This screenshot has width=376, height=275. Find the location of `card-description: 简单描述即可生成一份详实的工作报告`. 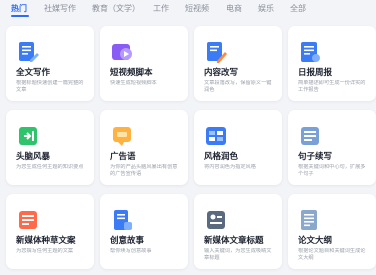

card-description: 简单描述即可生成一份详实的工作报告 is located at coordinates (332, 86).